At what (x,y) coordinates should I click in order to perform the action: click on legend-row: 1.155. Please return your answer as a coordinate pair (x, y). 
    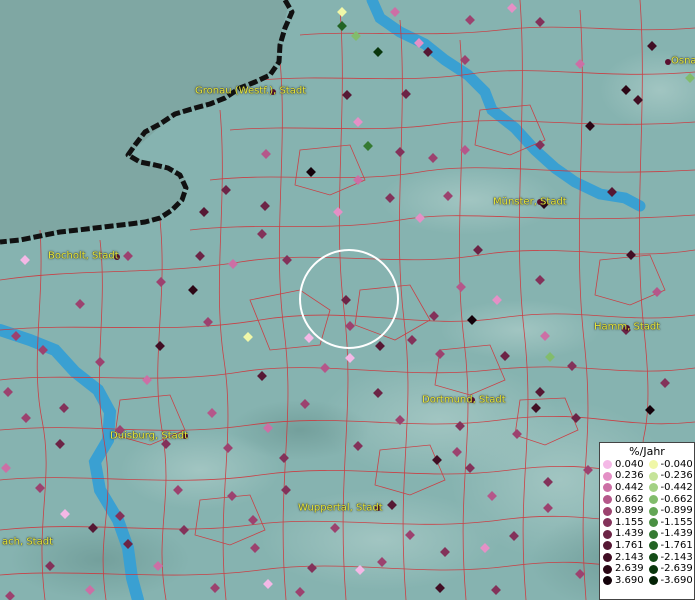
    Looking at the image, I should click on (626, 523).